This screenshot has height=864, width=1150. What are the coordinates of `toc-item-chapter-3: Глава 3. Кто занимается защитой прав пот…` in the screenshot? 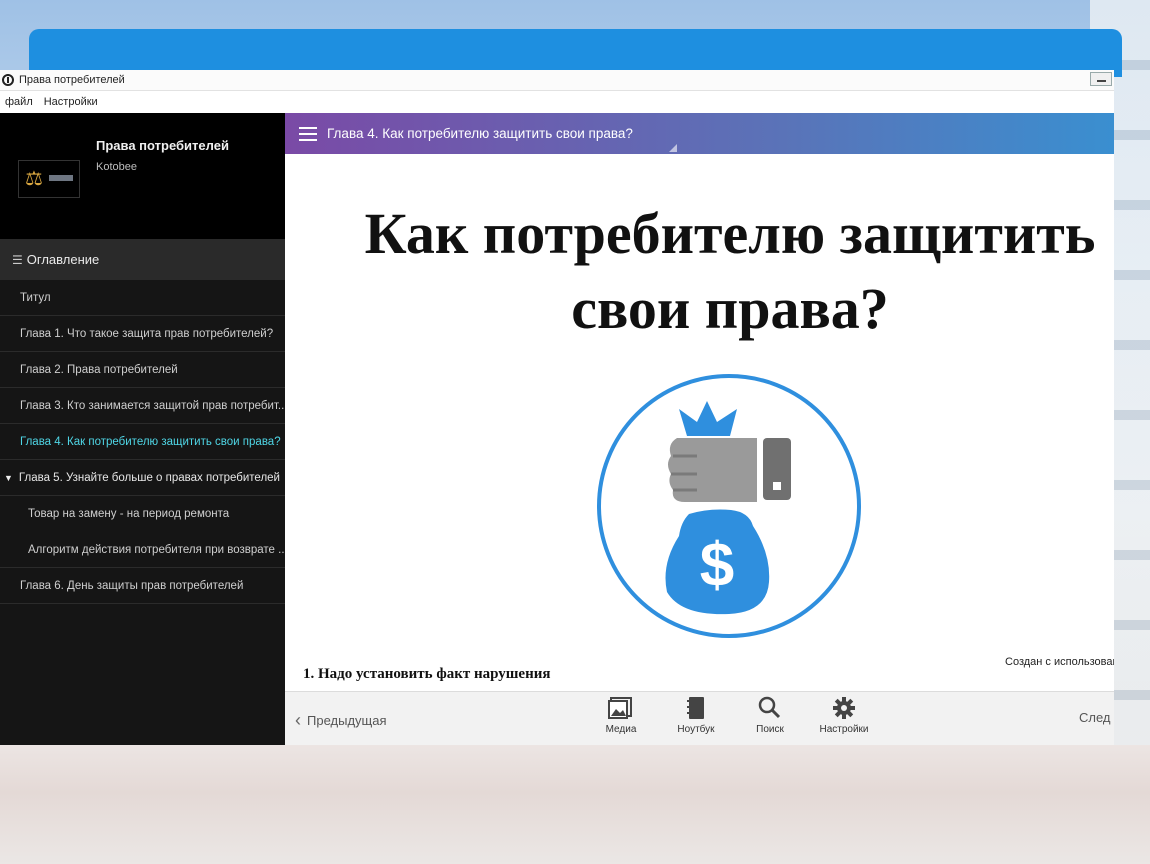 It's located at (142, 406).